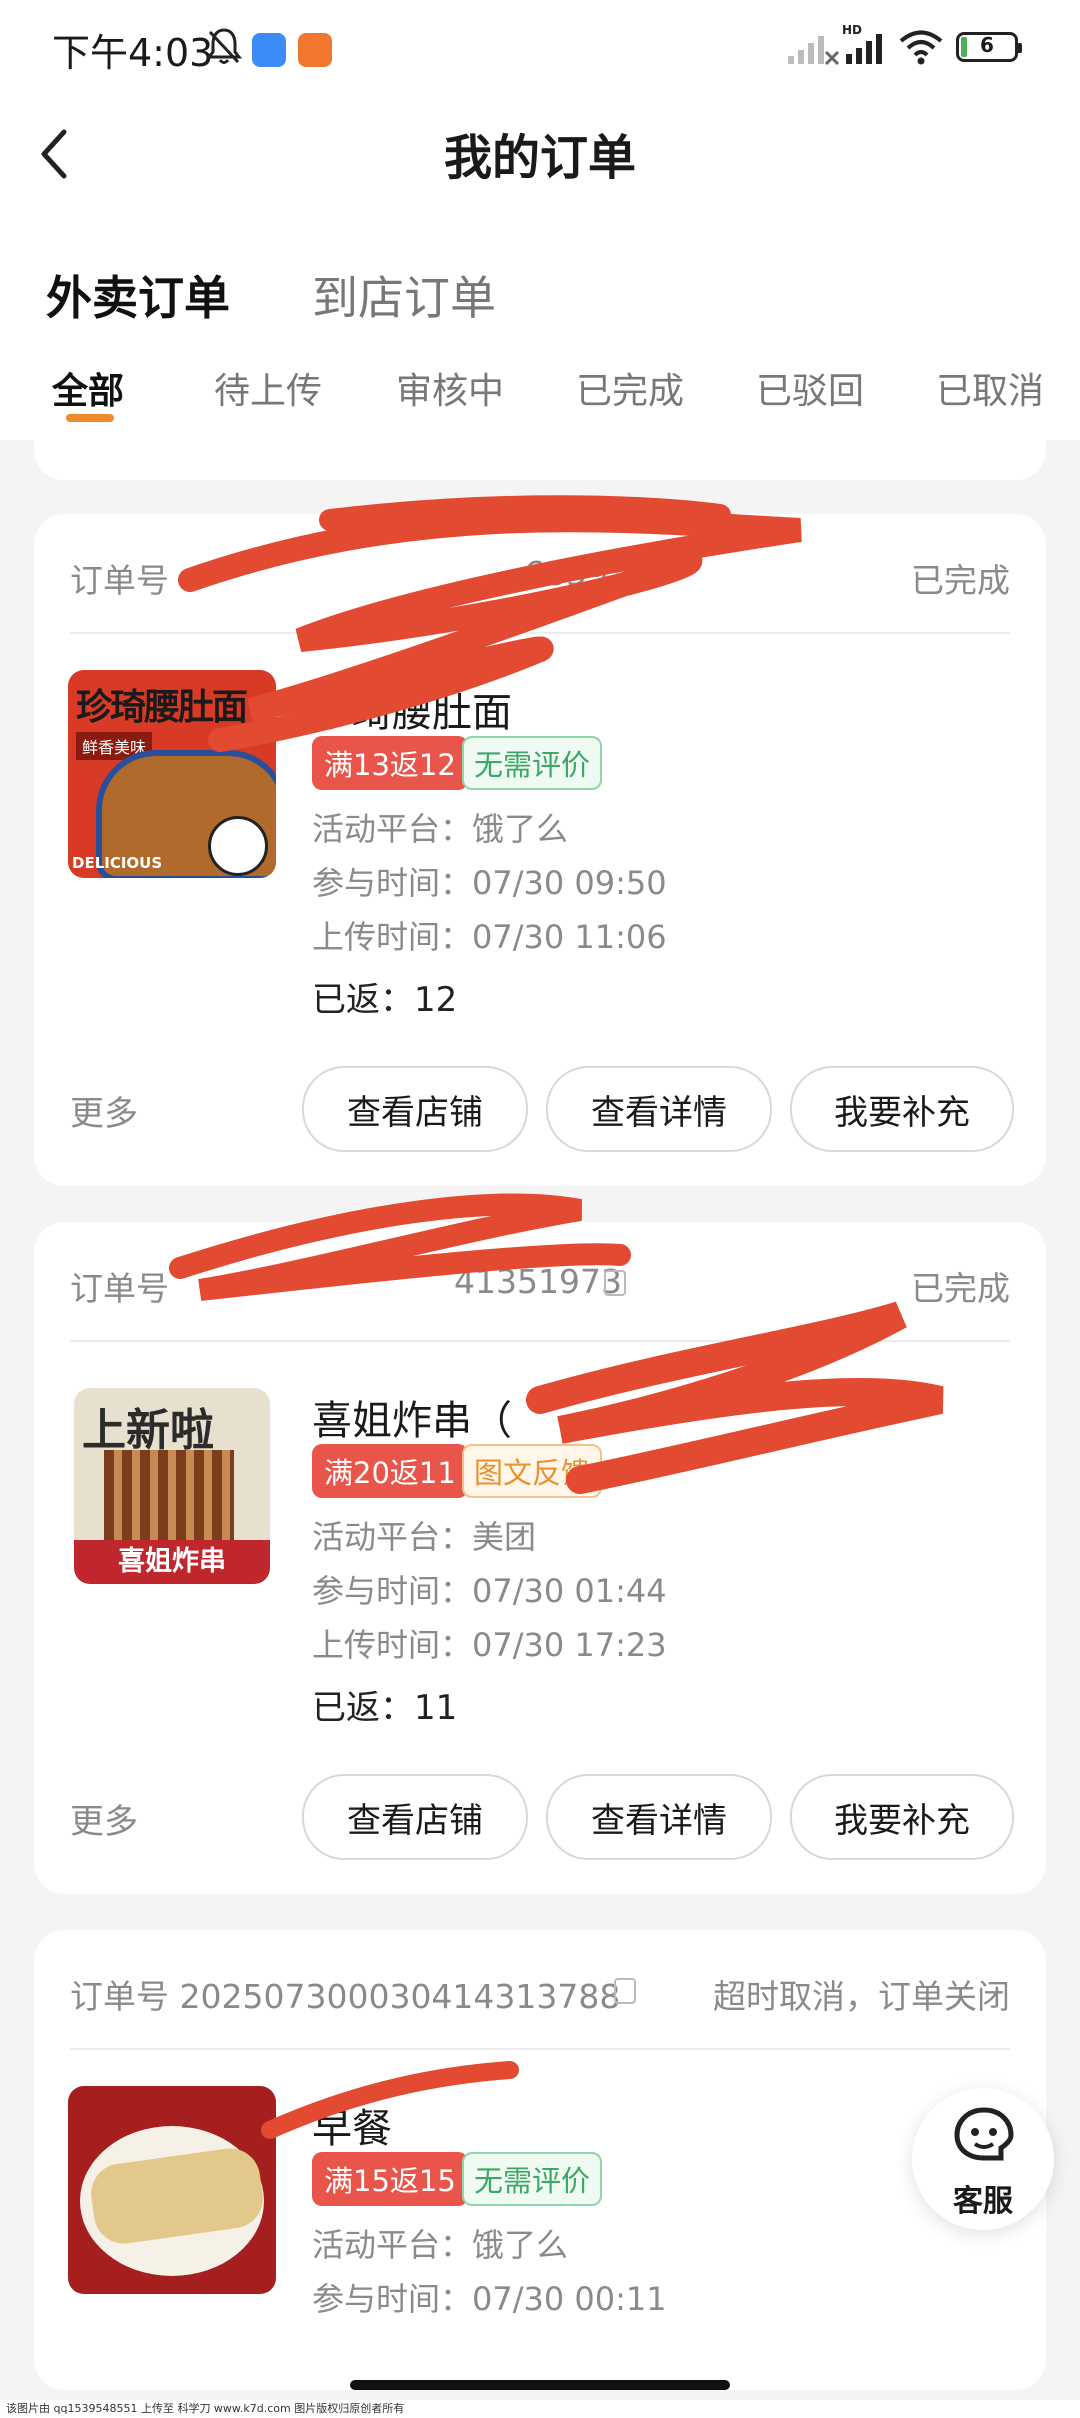 The image size is (1080, 2418). I want to click on service-face-icon, so click(984, 2137).